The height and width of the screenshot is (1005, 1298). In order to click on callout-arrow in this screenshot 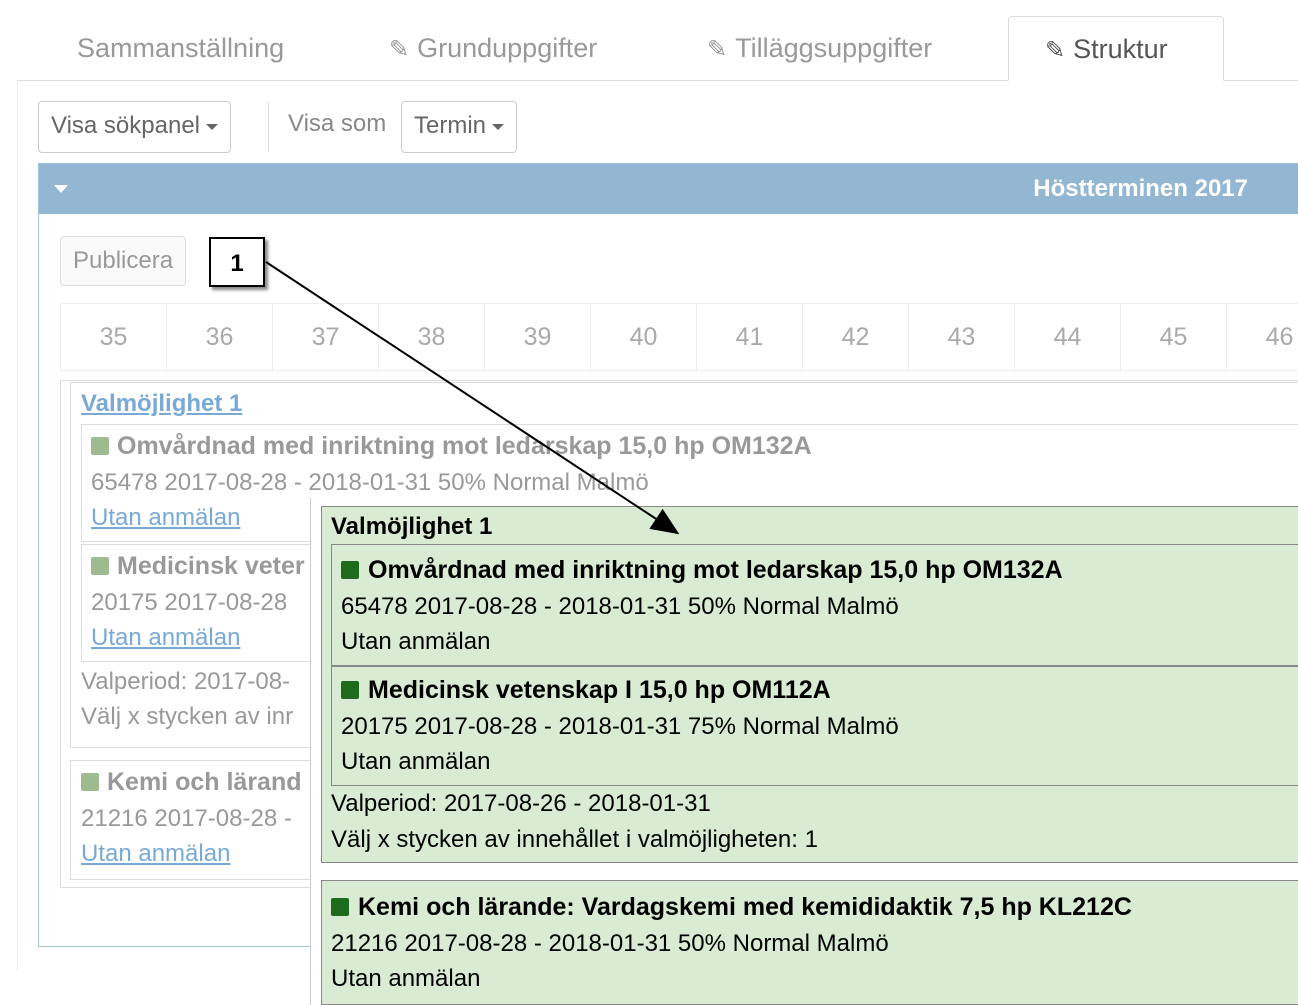, I will do `click(472, 398)`.